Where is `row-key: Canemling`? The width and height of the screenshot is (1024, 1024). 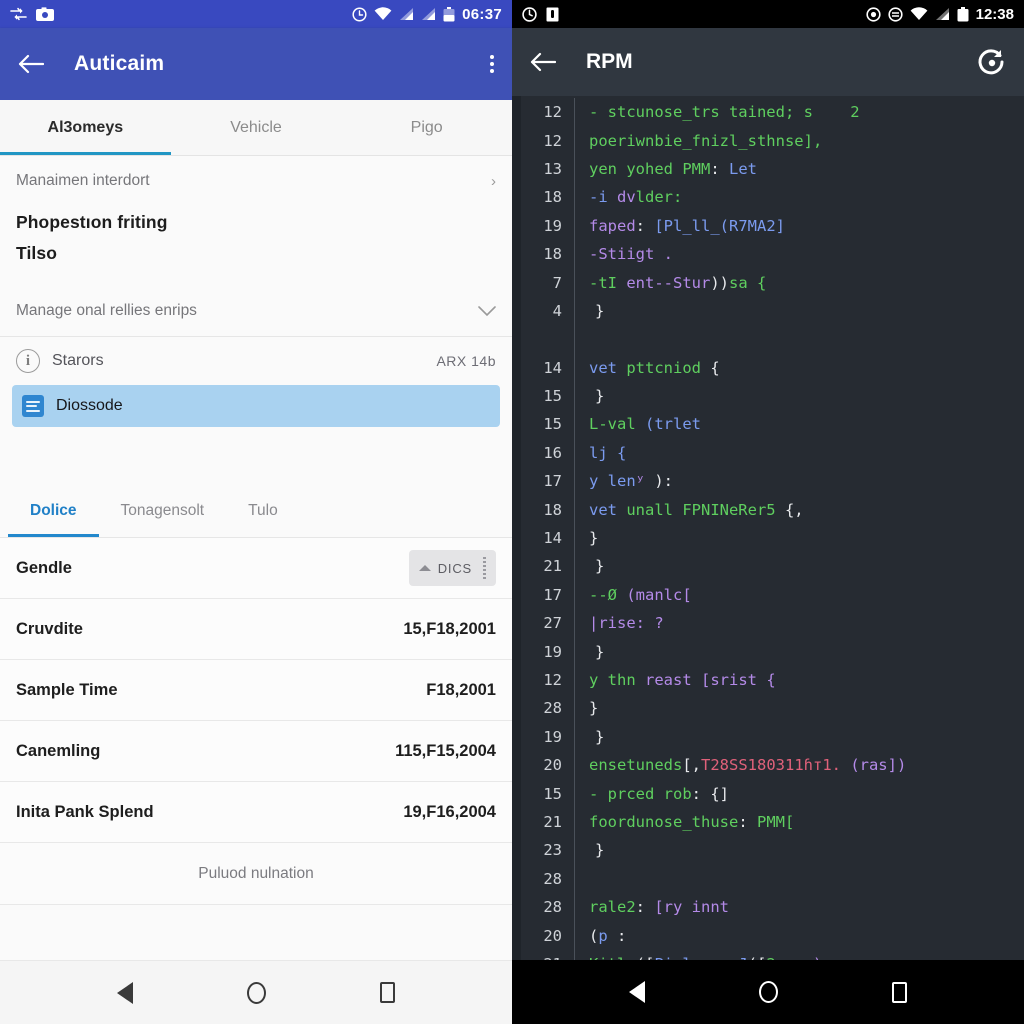 row-key: Canemling is located at coordinates (58, 750).